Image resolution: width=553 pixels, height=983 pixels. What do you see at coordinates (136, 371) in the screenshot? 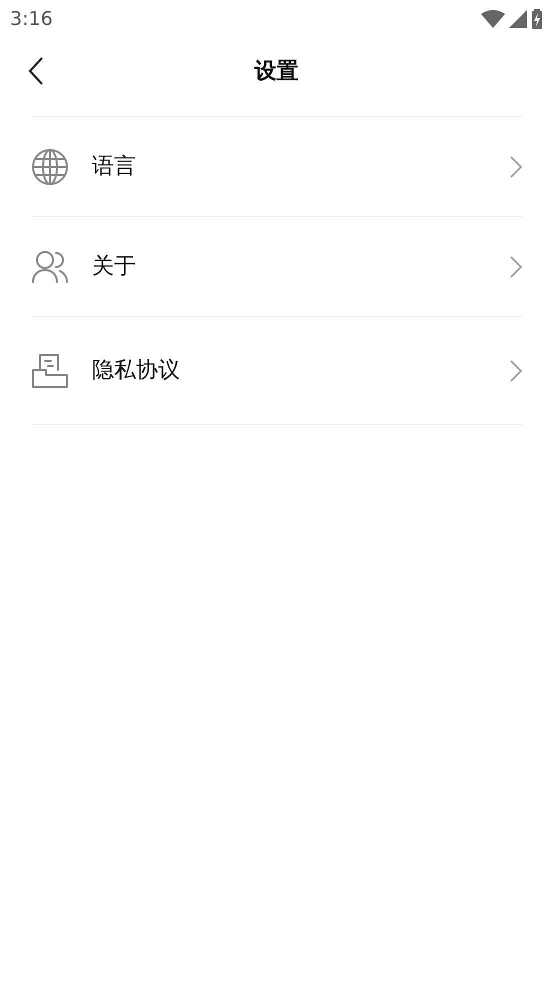
I see `item-label: 隐私协议` at bounding box center [136, 371].